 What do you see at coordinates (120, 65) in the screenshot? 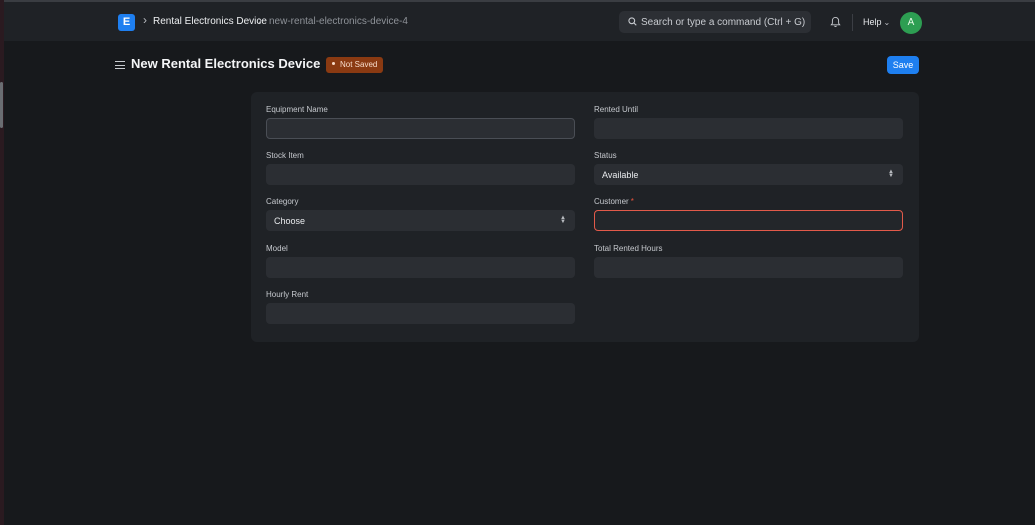
I see `sidebar-toggle-icon` at bounding box center [120, 65].